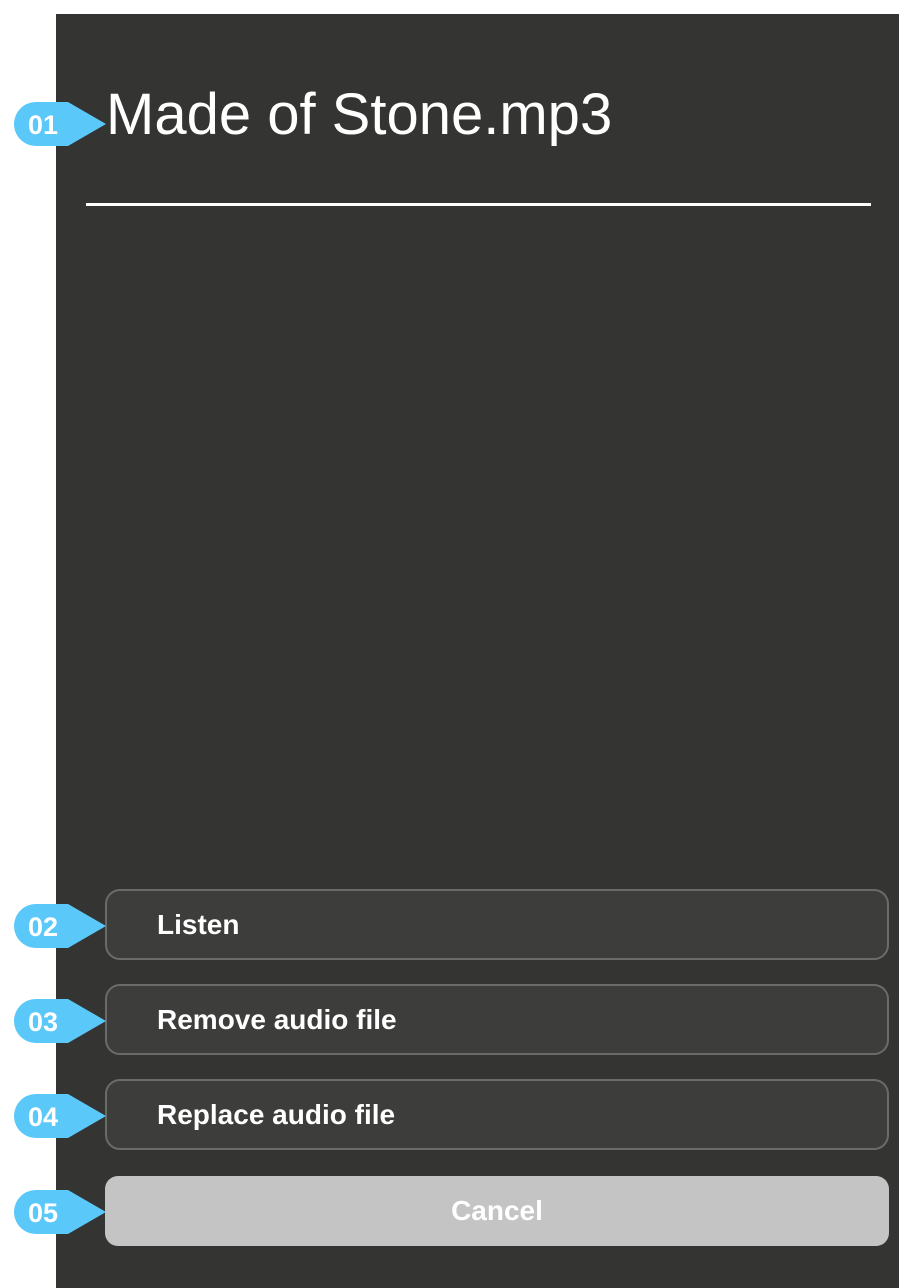 The width and height of the screenshot is (899, 1288). Describe the element at coordinates (497, 1114) in the screenshot. I see `replace-audio-file-button: Replace audio file` at that location.